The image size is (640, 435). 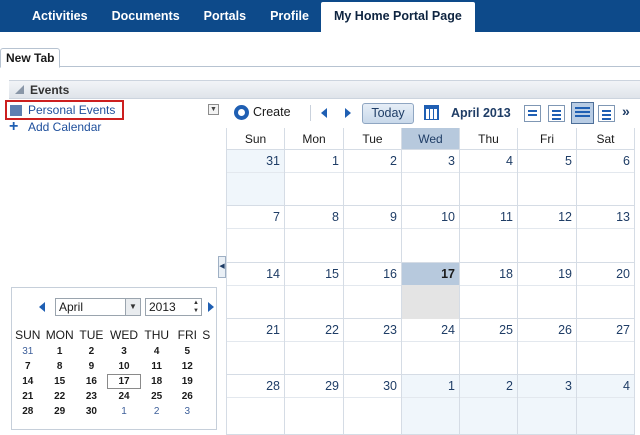 What do you see at coordinates (623, 330) in the screenshot?
I see `day-number: 27` at bounding box center [623, 330].